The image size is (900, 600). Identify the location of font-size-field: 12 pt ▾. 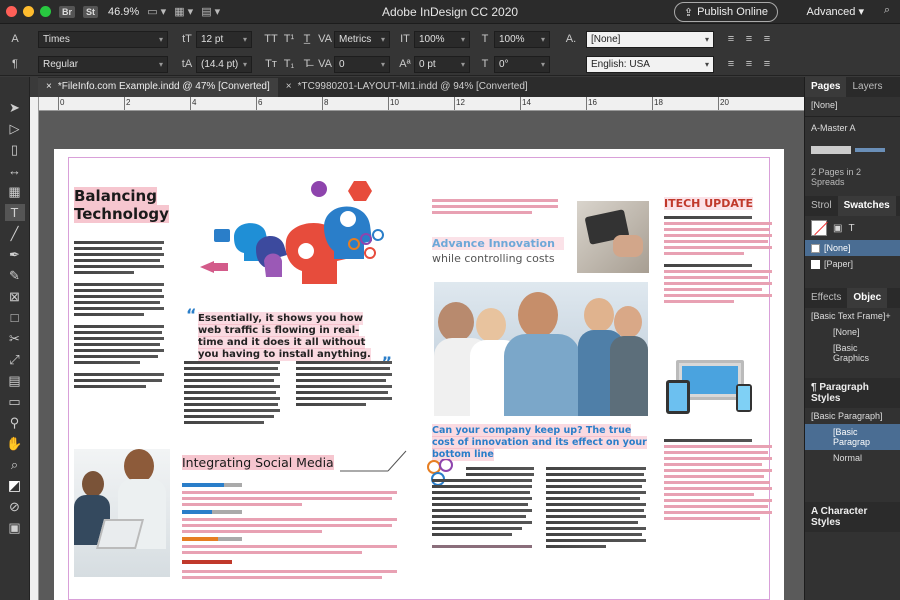
(224, 39).